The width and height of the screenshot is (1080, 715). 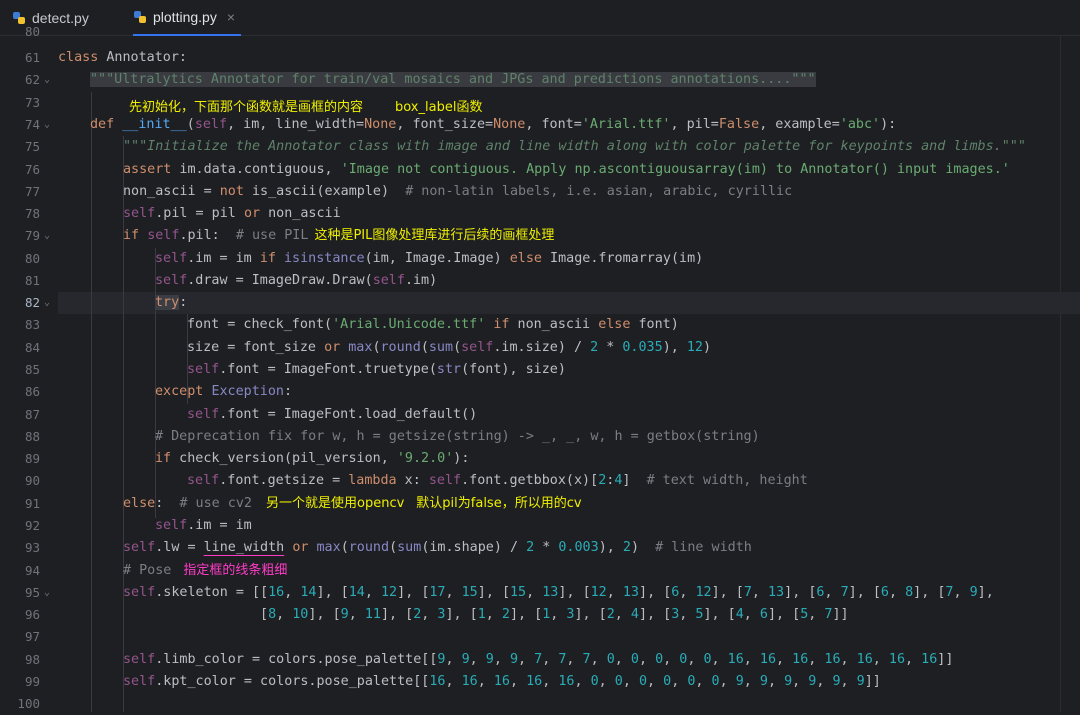 I want to click on code-token: .lw =, so click(x=179, y=547).